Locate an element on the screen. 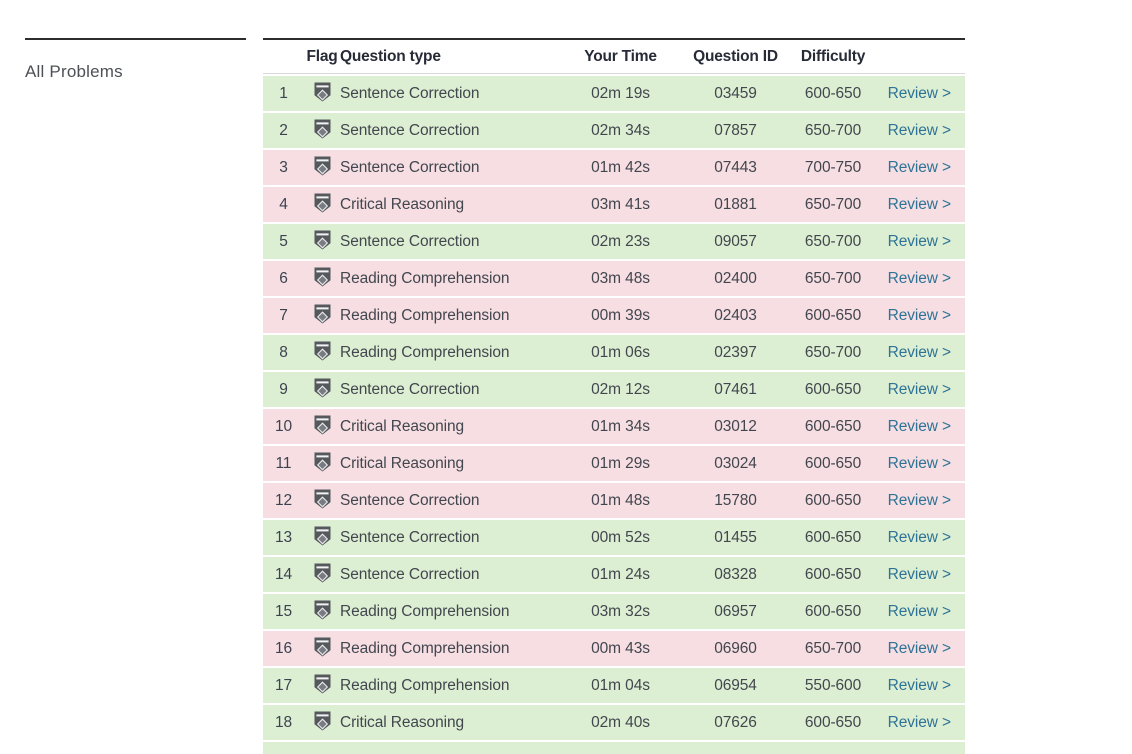  row-number: 18 is located at coordinates (283, 722).